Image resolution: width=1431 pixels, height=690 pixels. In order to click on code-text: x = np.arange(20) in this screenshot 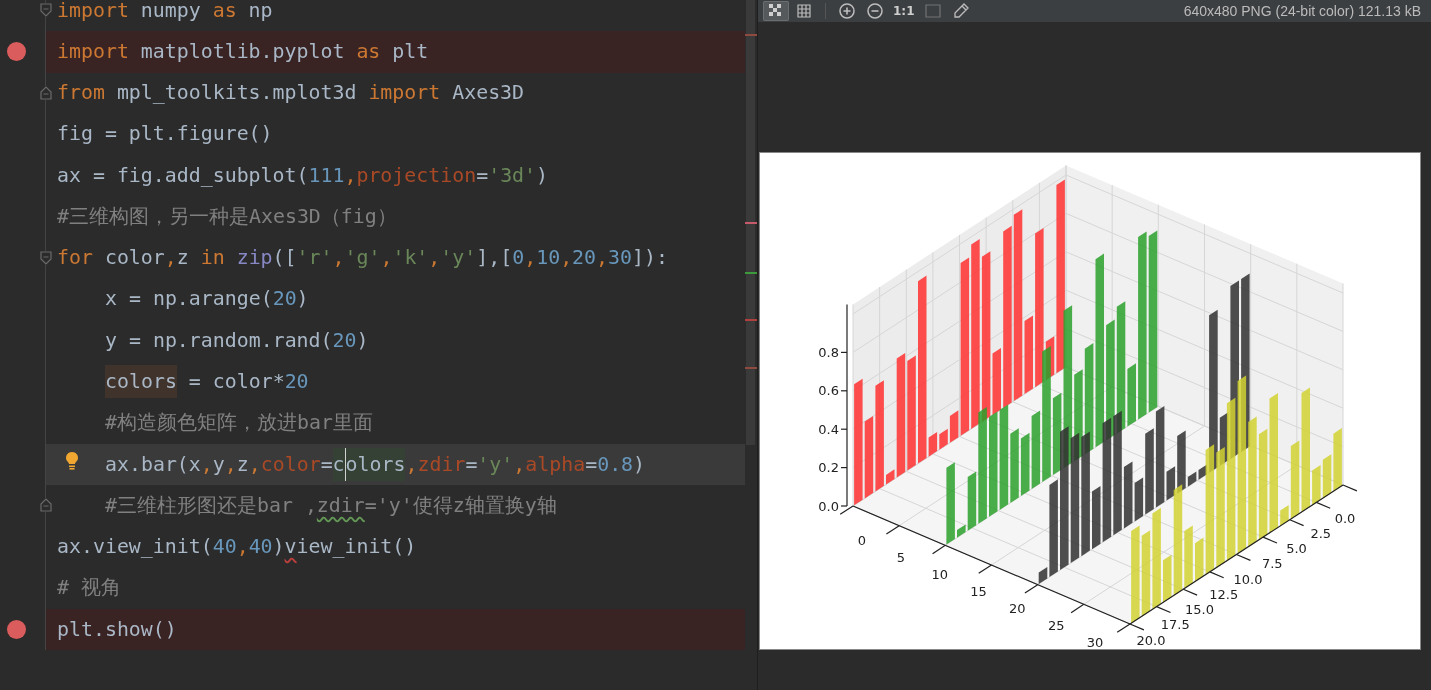, I will do `click(207, 299)`.